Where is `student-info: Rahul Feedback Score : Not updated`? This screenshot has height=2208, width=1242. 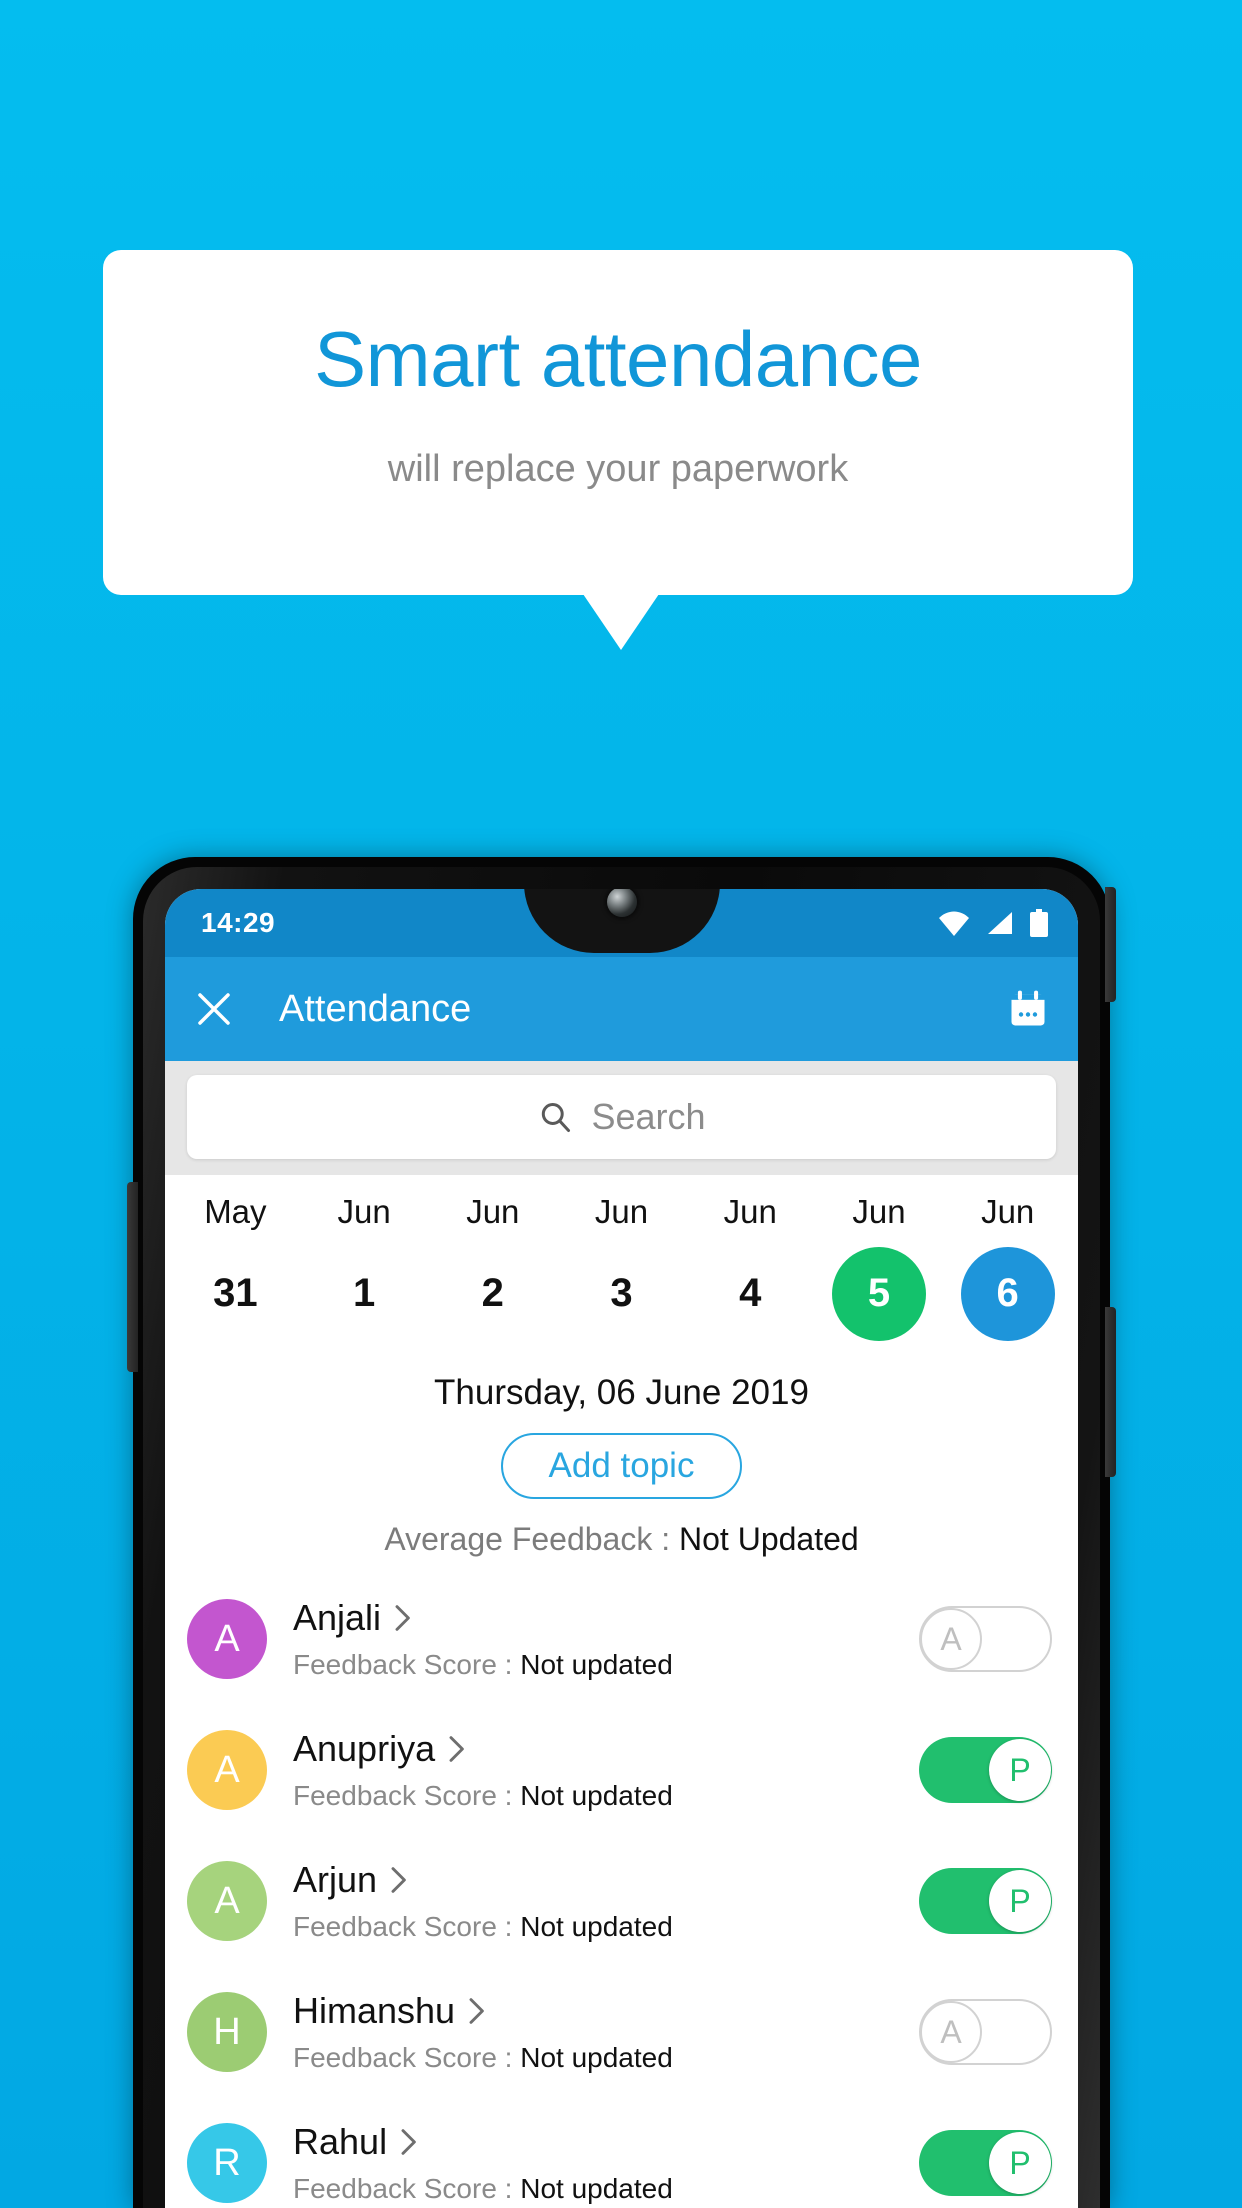
student-info: Rahul Feedback Score : Not updated is located at coordinates (606, 2163).